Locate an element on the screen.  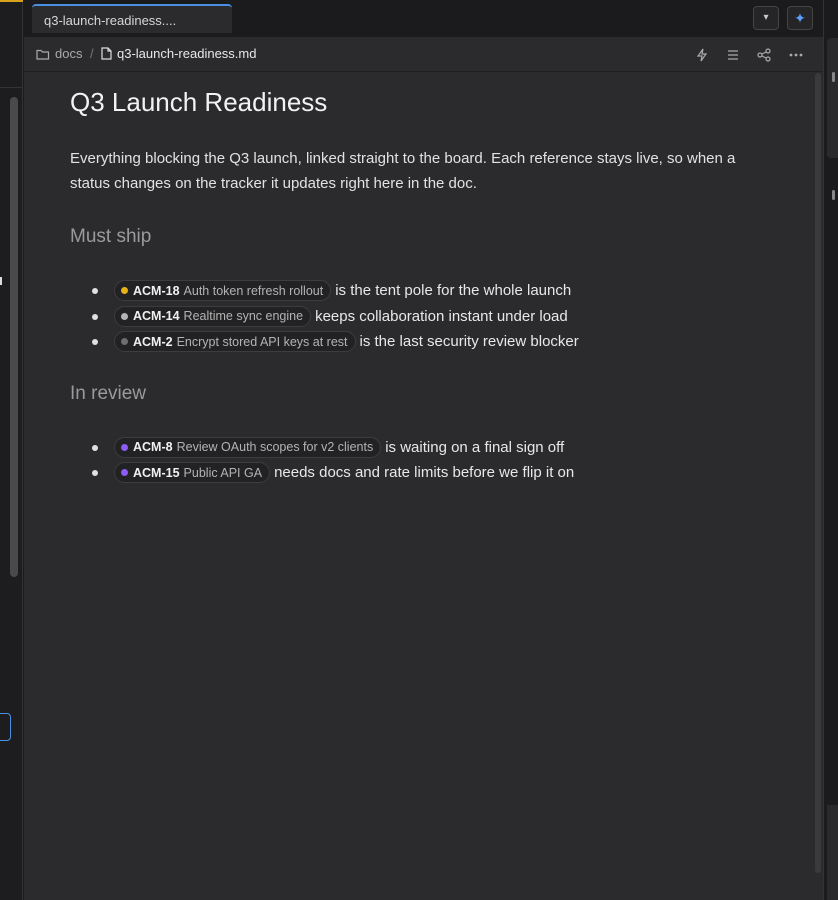
chevron-down-icon: ▾ is located at coordinates (766, 17).